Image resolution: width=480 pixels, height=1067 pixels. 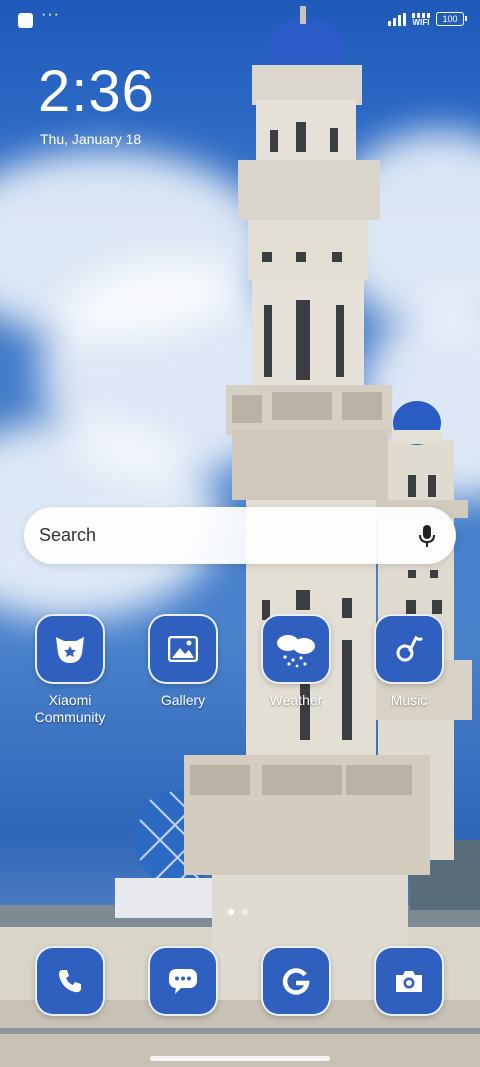 I want to click on phone-icon, so click(x=70, y=981).